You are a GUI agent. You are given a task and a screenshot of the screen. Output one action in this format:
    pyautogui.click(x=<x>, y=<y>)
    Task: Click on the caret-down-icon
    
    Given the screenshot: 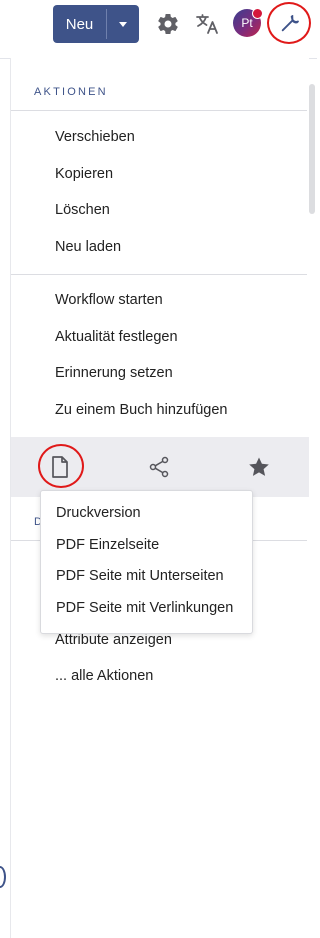 What is the action you would take?
    pyautogui.click(x=123, y=24)
    